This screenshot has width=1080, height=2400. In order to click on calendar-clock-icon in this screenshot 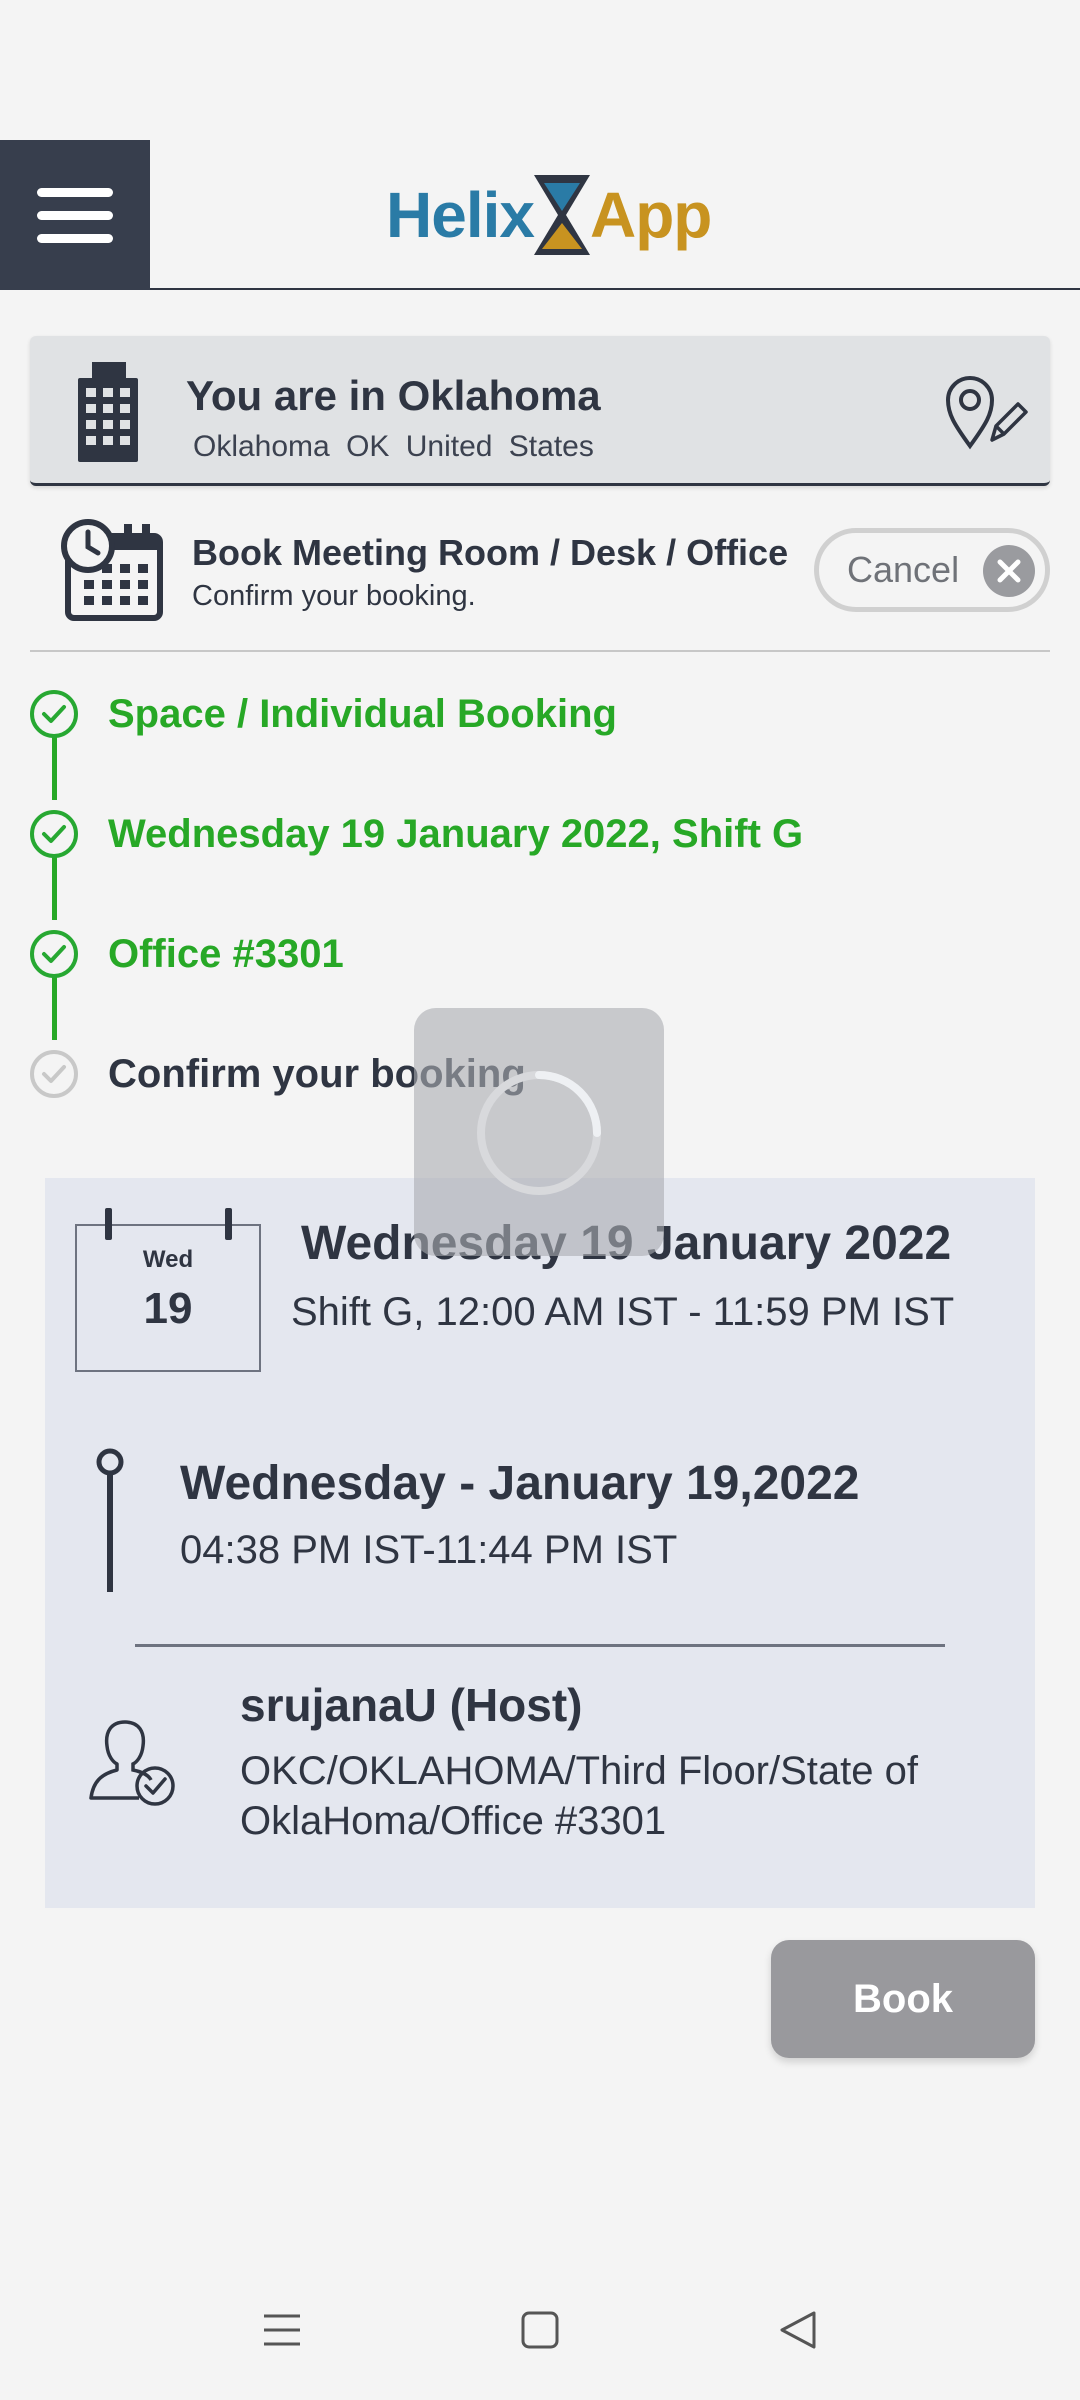, I will do `click(112, 570)`.